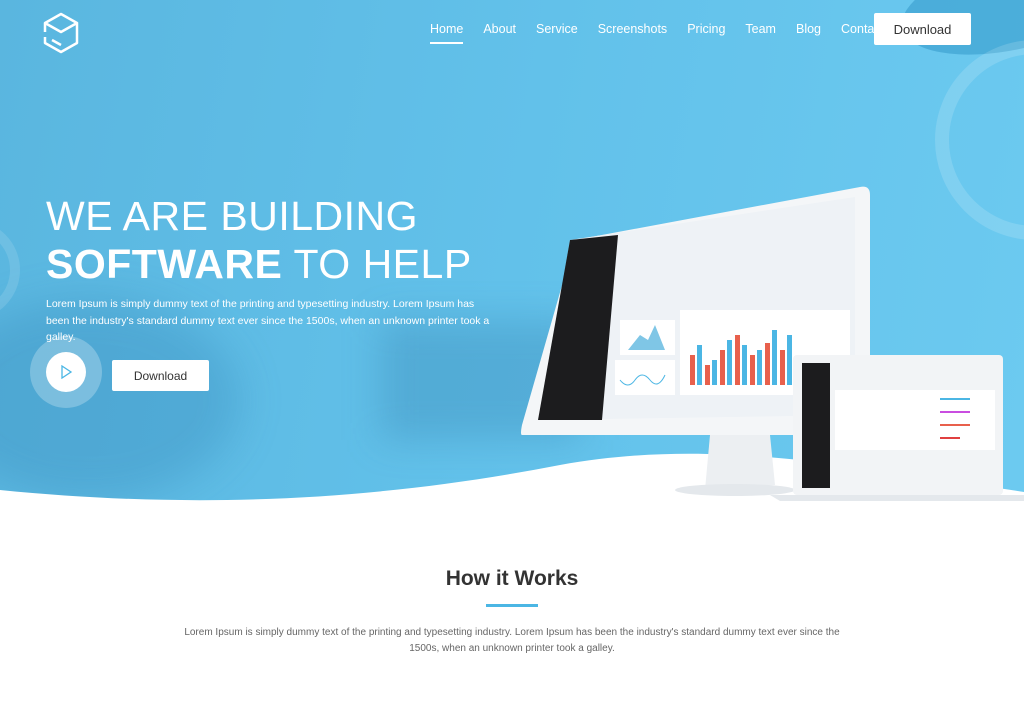 This screenshot has width=1024, height=705. I want to click on nav-blog: Blog, so click(808, 33).